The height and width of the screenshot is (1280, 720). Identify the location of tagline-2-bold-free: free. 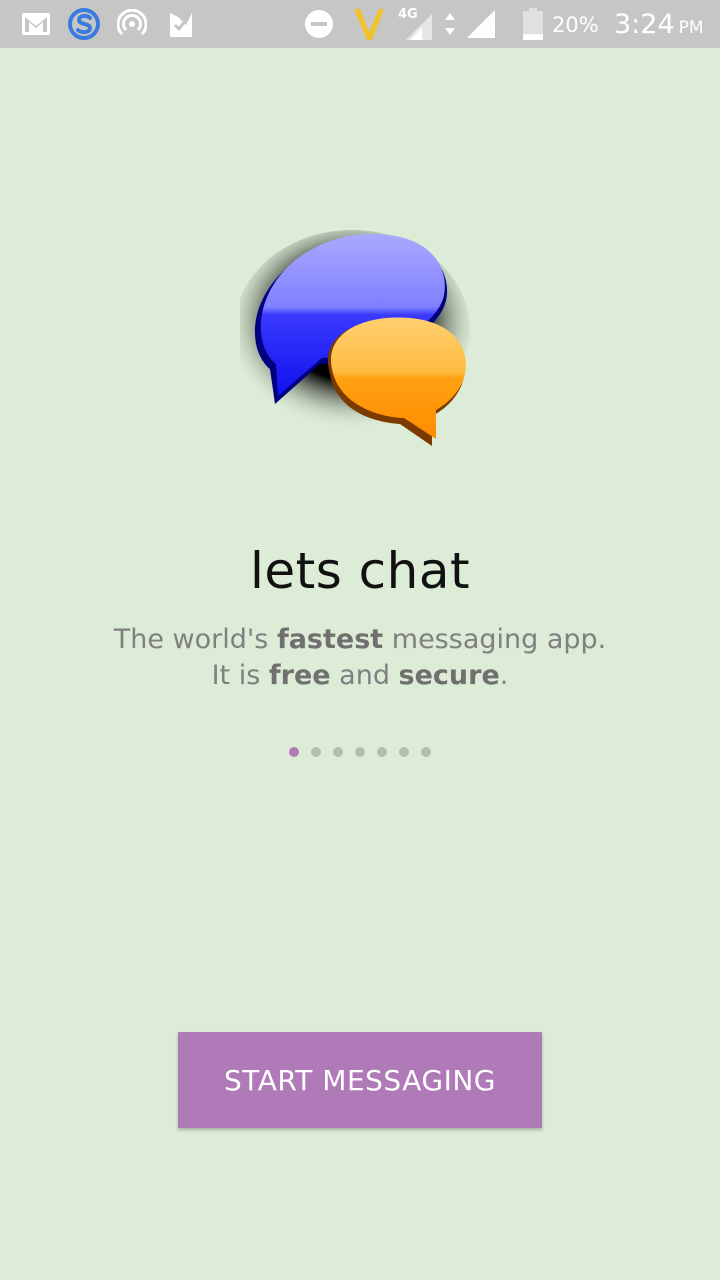
(299, 675).